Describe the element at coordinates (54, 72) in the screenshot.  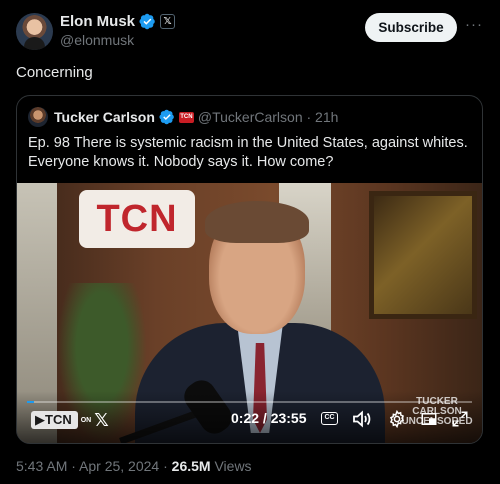
I see `post-text: Concerning` at that location.